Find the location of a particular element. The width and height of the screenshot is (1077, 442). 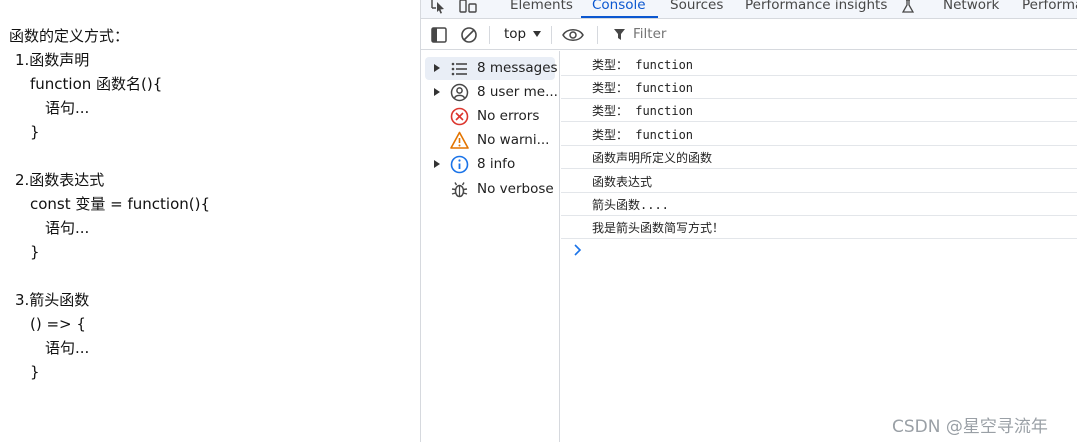

watermark: CSDN @星空寻流年 is located at coordinates (970, 427).